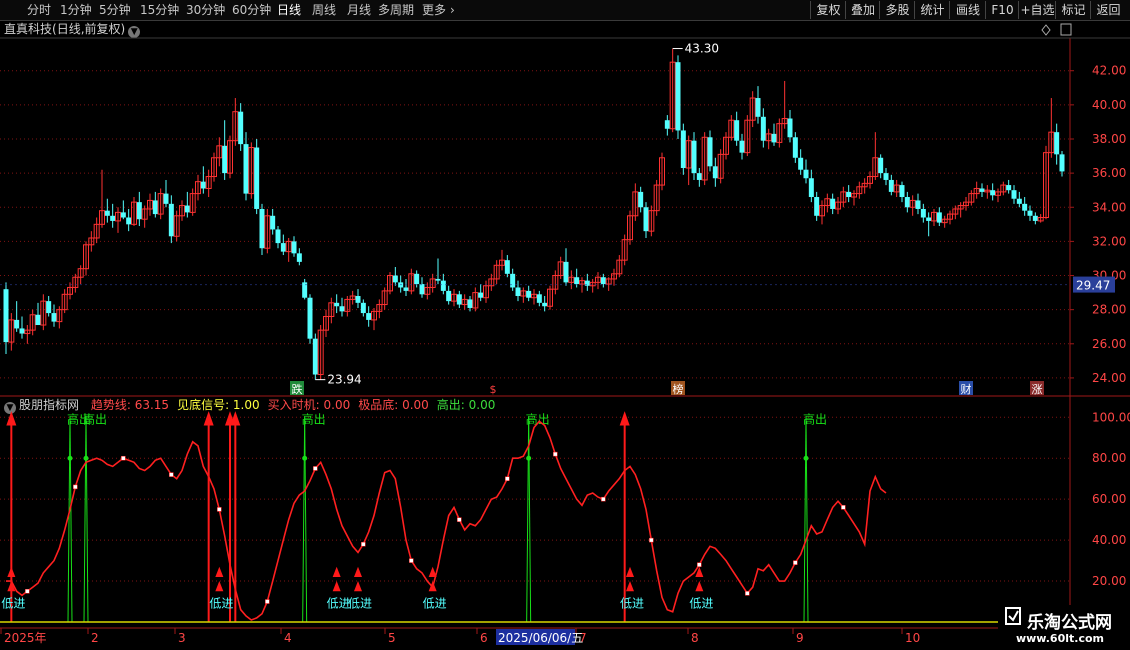 The image size is (1130, 650). I want to click on tab-period-6: 日线, so click(289, 10).